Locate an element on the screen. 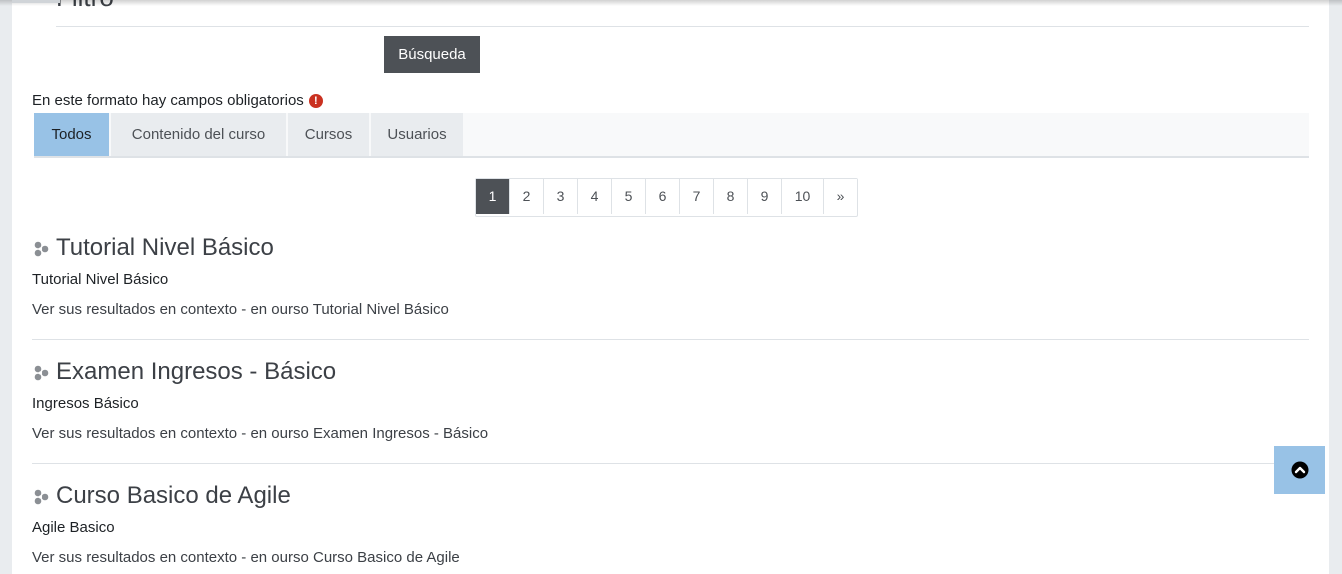  pagination: 1 2 3 4 5 6 7 8 9 10 » is located at coordinates (666, 197).